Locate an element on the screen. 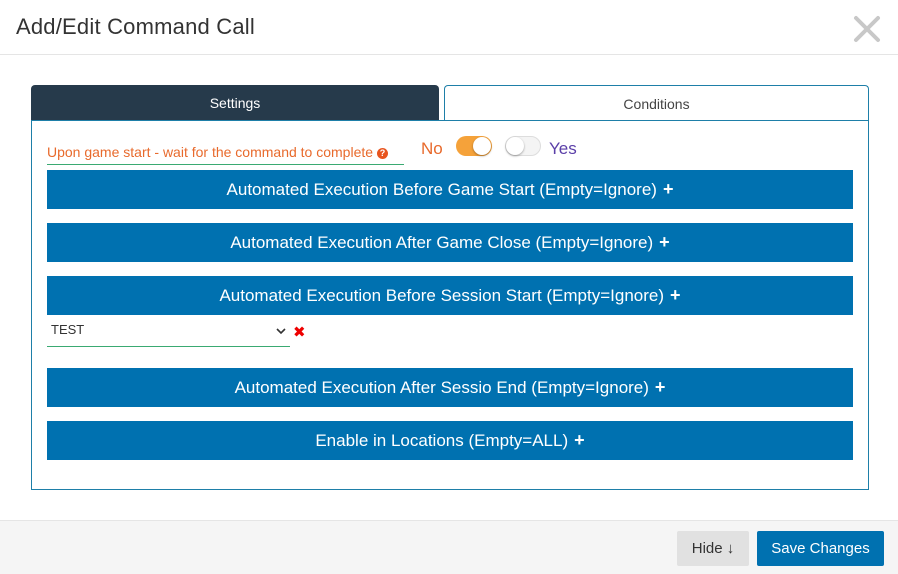  section-enable-locations: Enable in Locations (Empty=ALL) + is located at coordinates (450, 440).